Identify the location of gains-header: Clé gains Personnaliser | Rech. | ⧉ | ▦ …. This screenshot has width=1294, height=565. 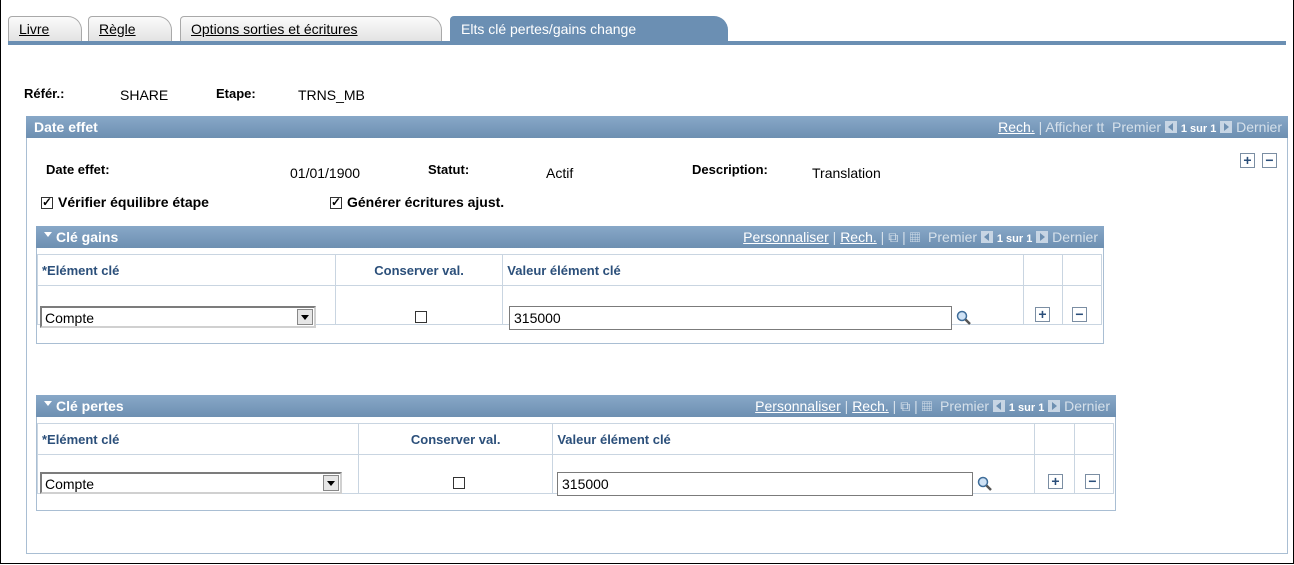
(570, 237).